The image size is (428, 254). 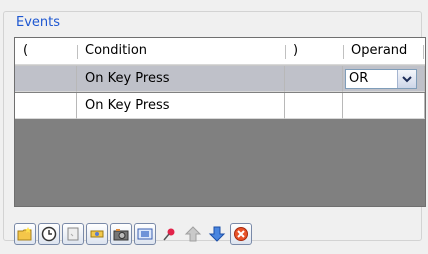 What do you see at coordinates (133, 234) in the screenshot?
I see `events-toolbar` at bounding box center [133, 234].